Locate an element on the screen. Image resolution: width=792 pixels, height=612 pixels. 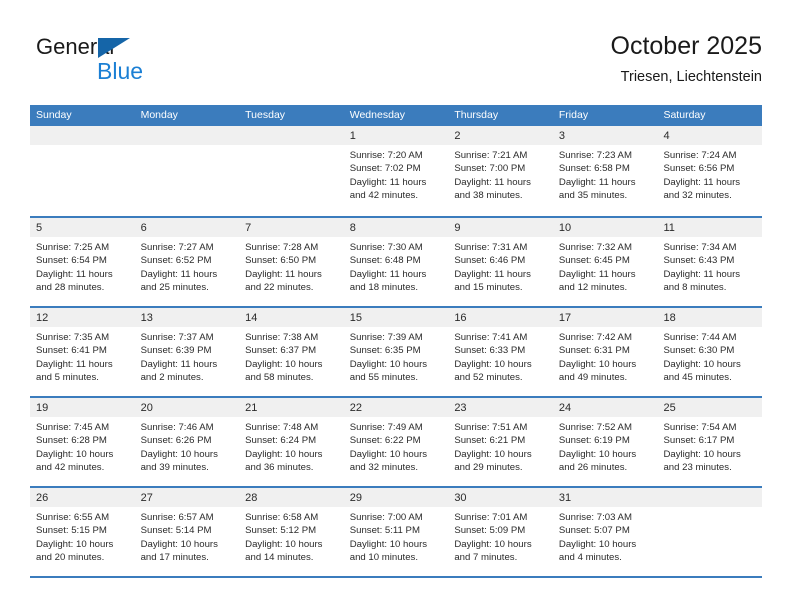
sunset-text: Sunset: 5:07 PM is located at coordinates (594, 531).